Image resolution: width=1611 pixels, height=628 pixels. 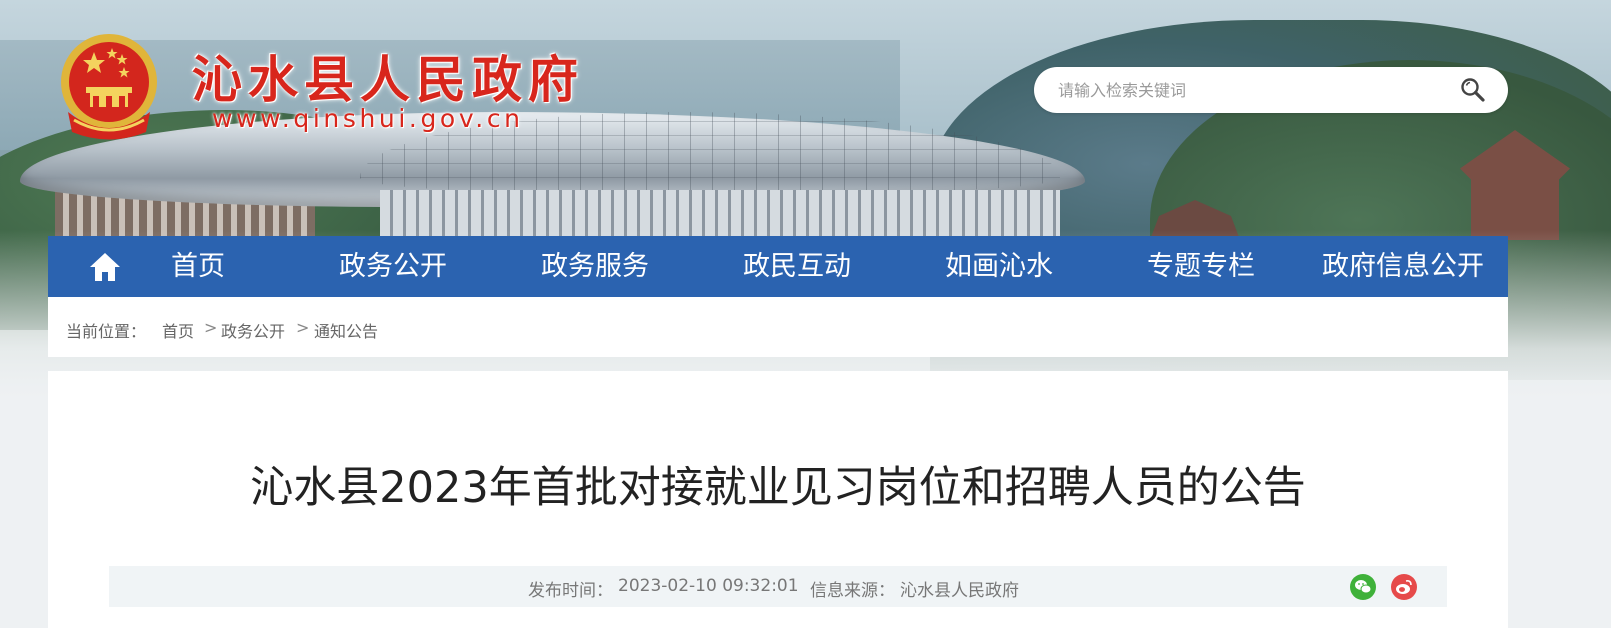 What do you see at coordinates (1404, 587) in the screenshot?
I see `weibo-icon` at bounding box center [1404, 587].